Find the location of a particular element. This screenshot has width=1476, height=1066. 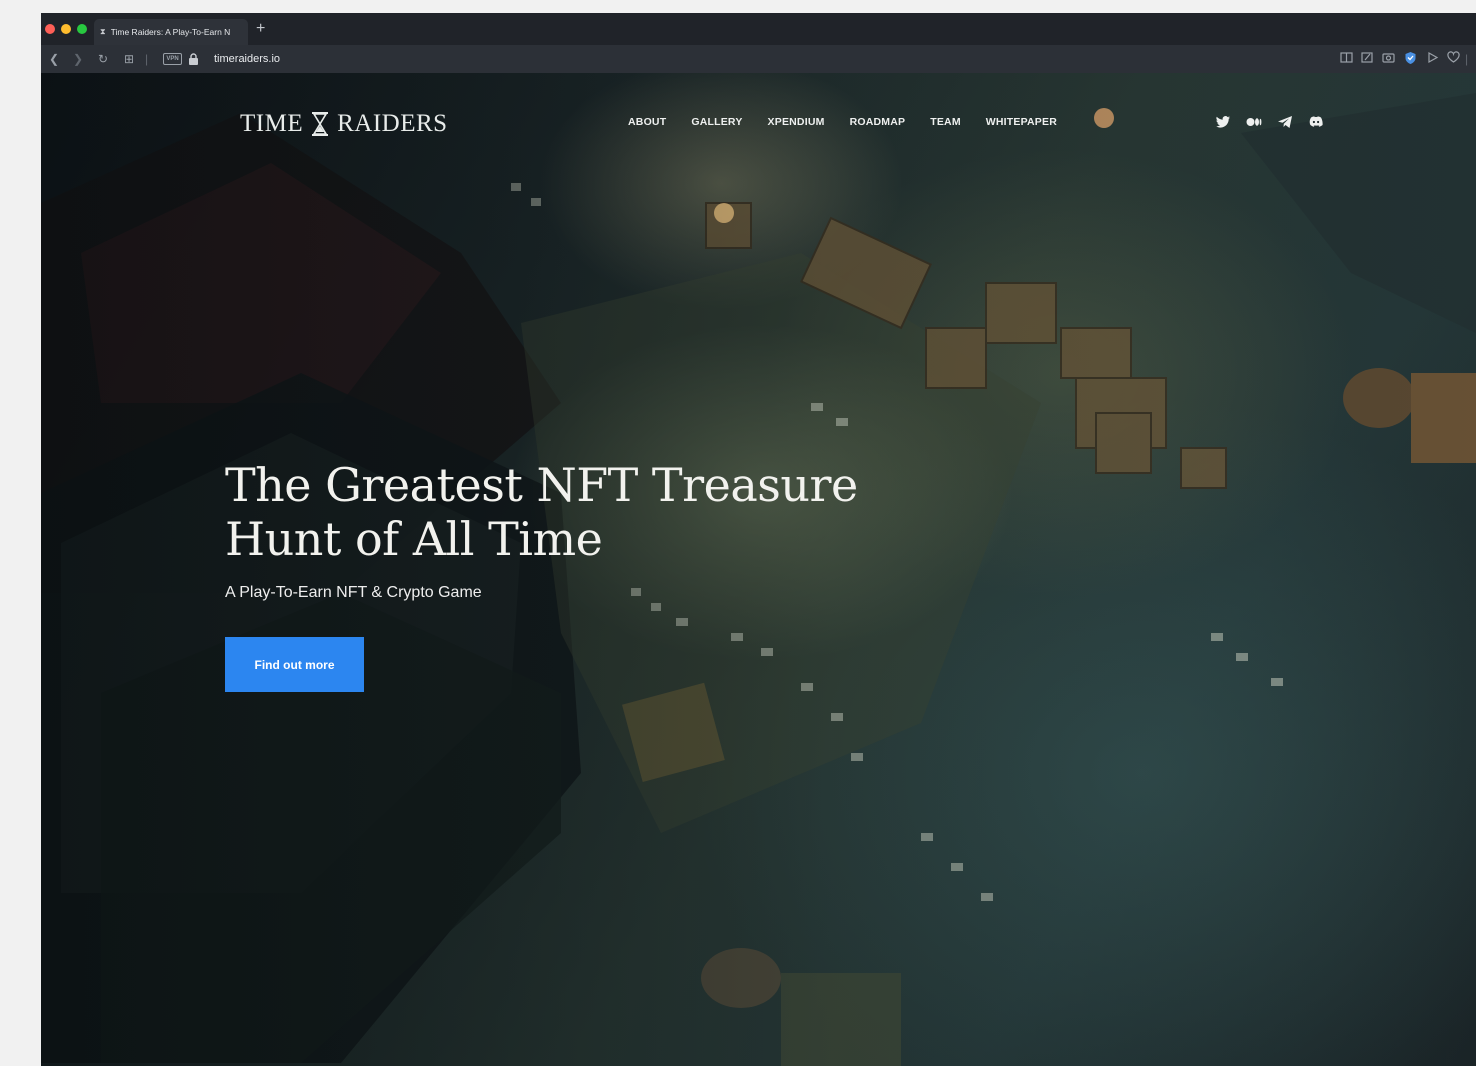

edit-image-icon is located at coordinates (1367, 57).